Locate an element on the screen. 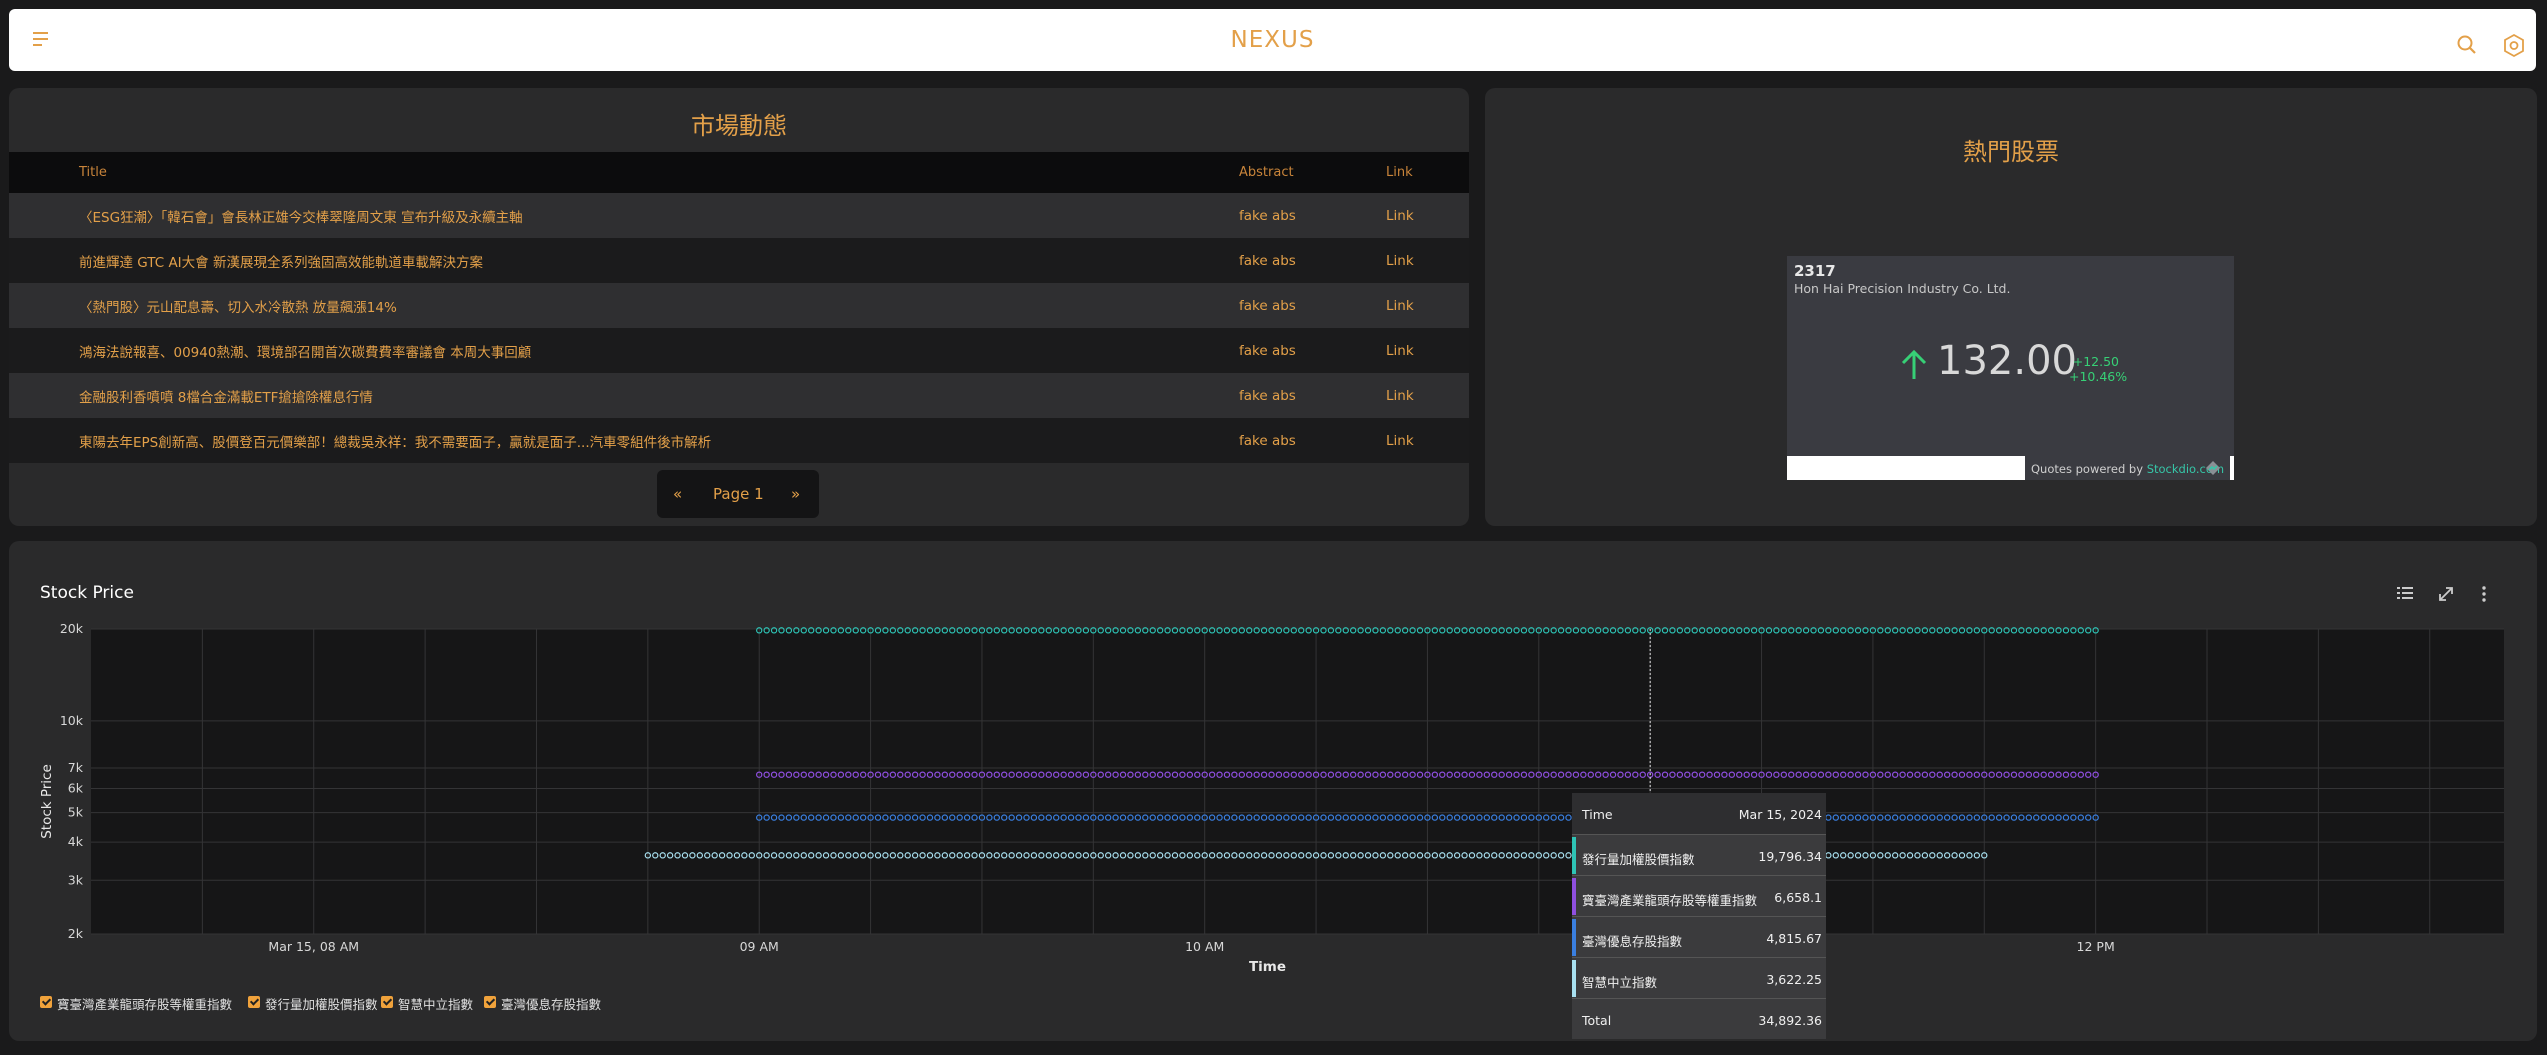  tooltip-row: 智慧中立指數 3,622.25 is located at coordinates (1699, 977).